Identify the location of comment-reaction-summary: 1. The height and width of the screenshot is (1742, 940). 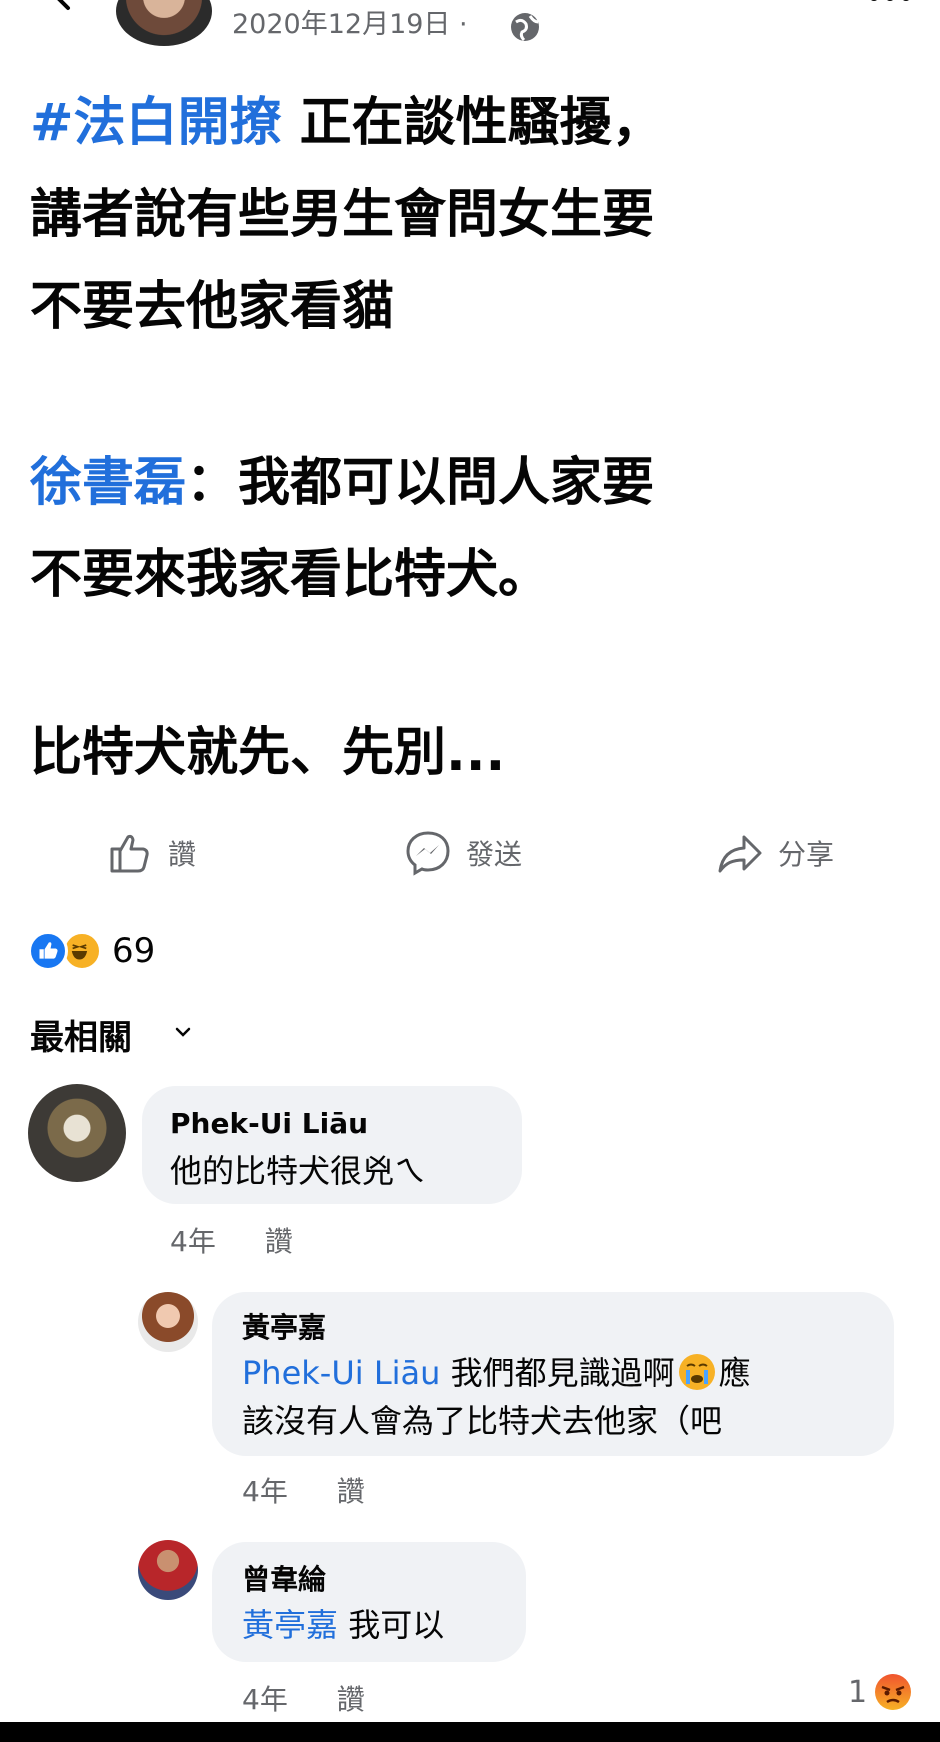
(880, 1692).